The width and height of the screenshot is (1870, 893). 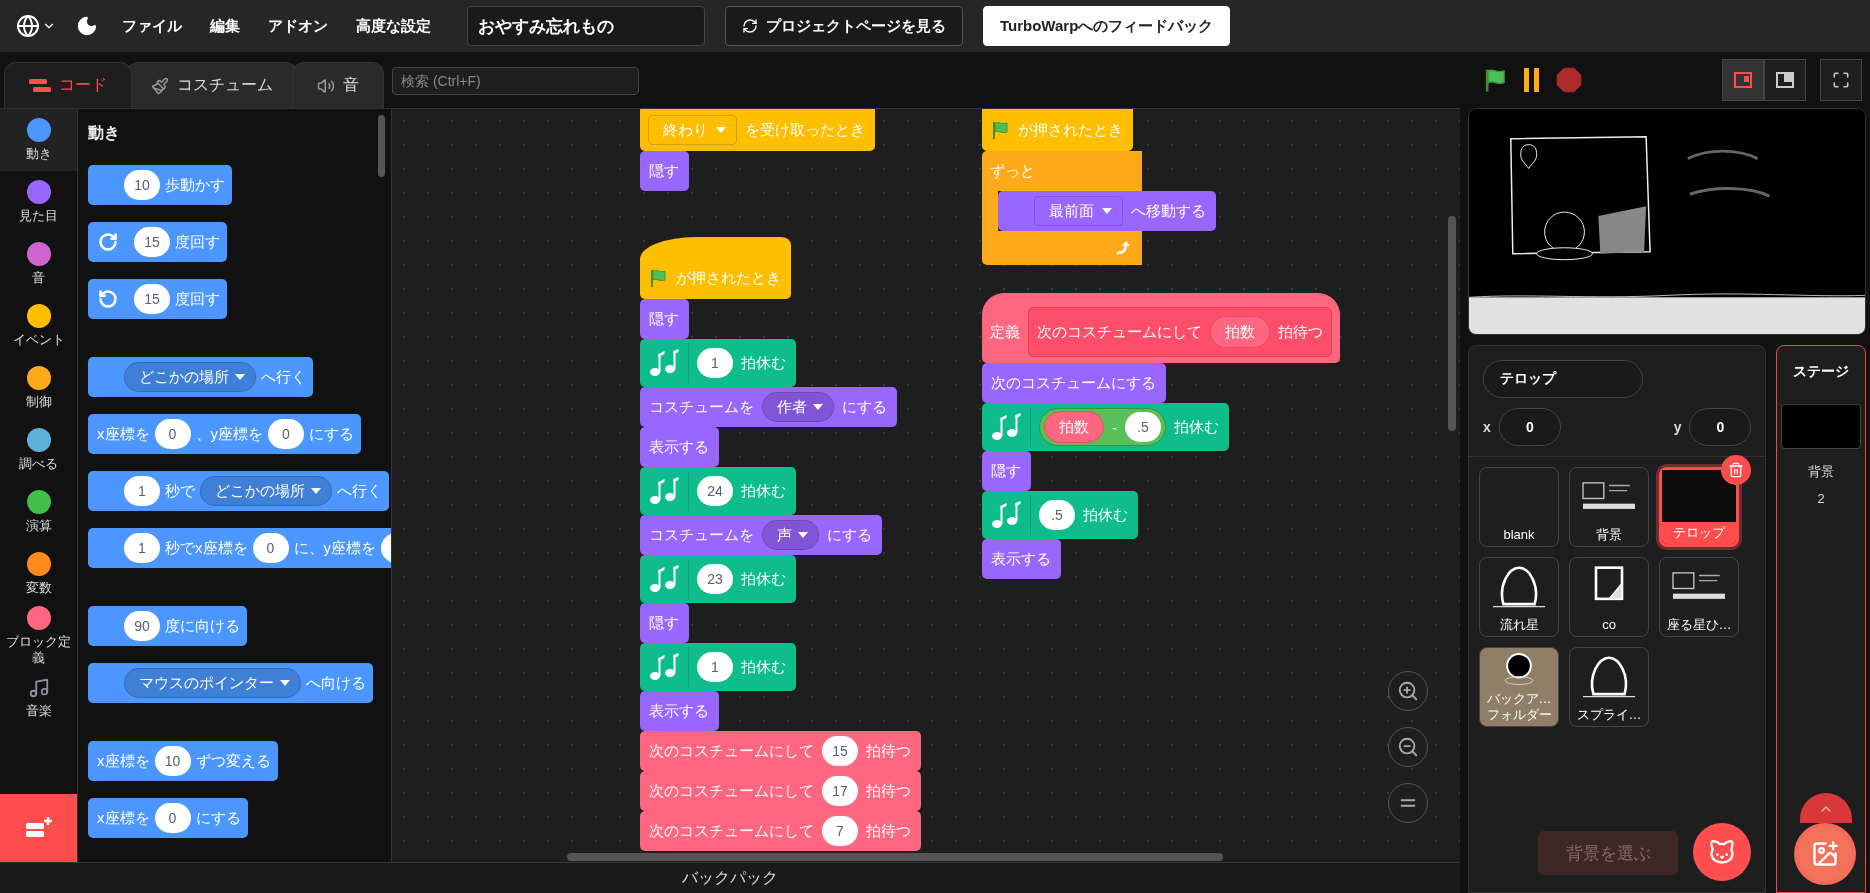 I want to click on zoom-in-button, so click(x=1408, y=691).